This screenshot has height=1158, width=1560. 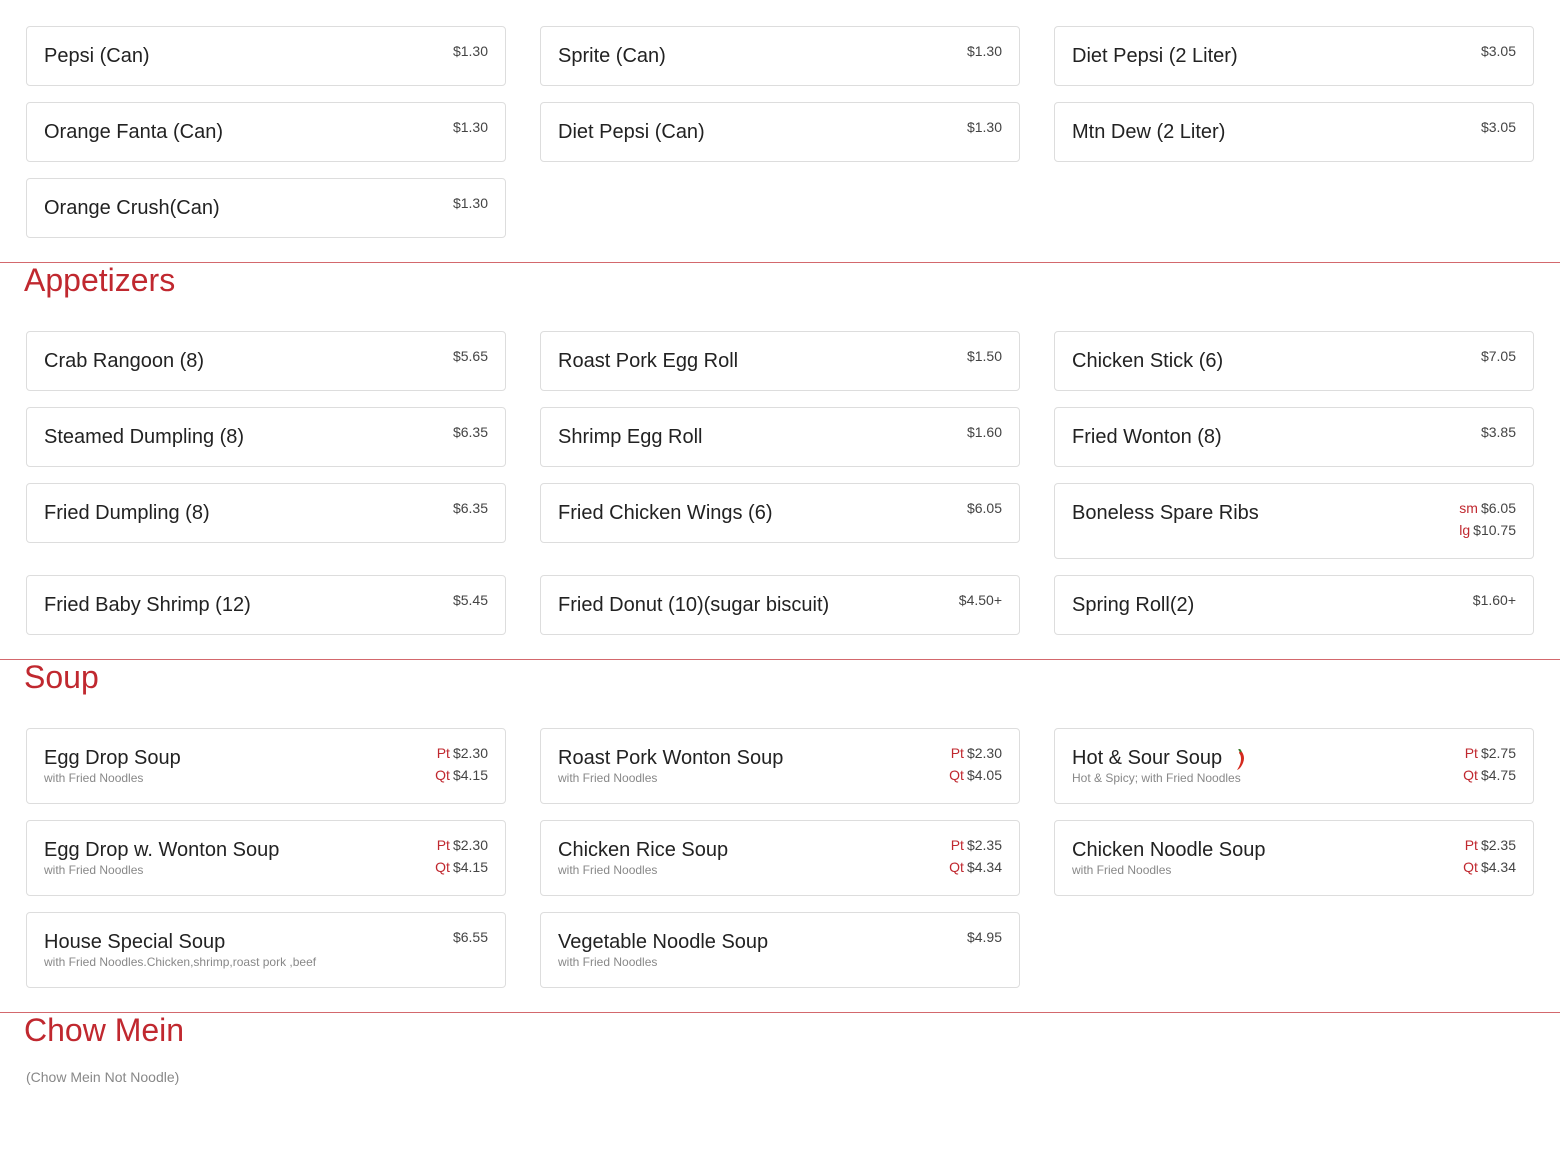 I want to click on menu-item-card: Diet Pepsi (Can) $1.30, so click(x=780, y=132).